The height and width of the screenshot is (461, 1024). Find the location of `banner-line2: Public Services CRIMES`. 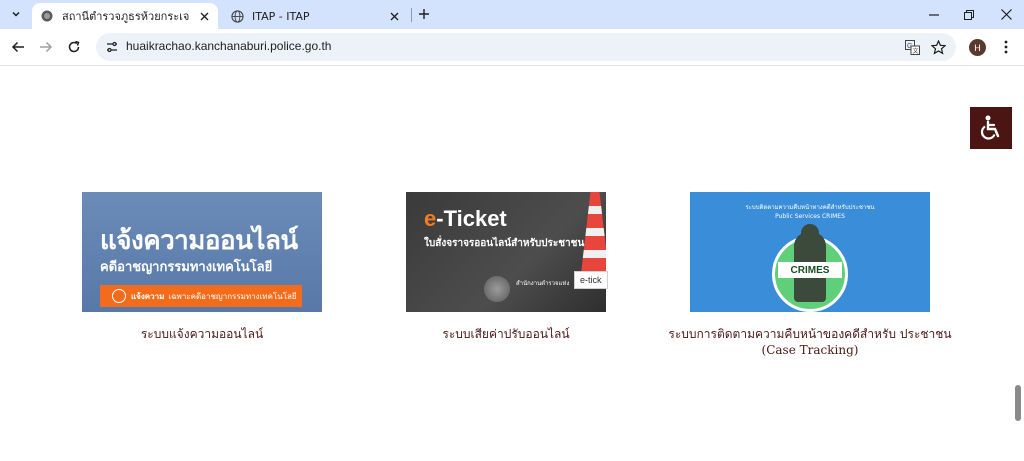

banner-line2: Public Services CRIMES is located at coordinates (810, 216).